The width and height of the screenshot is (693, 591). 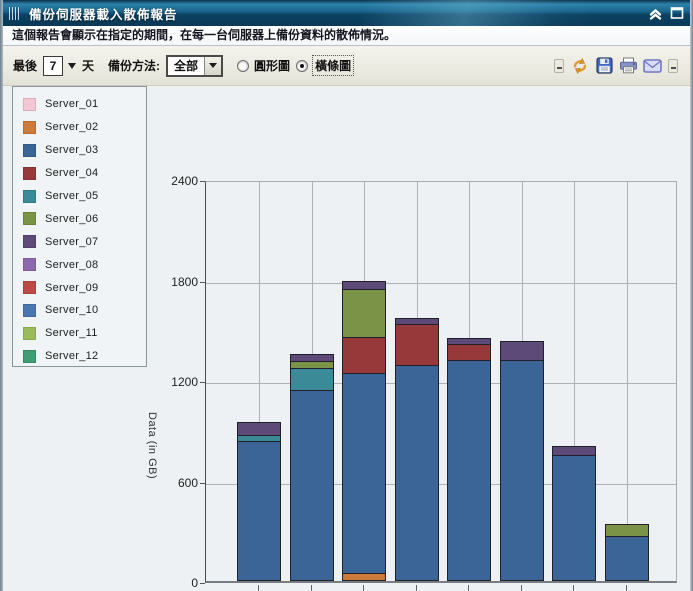 I want to click on legend-item: Server_09, so click(x=79, y=287).